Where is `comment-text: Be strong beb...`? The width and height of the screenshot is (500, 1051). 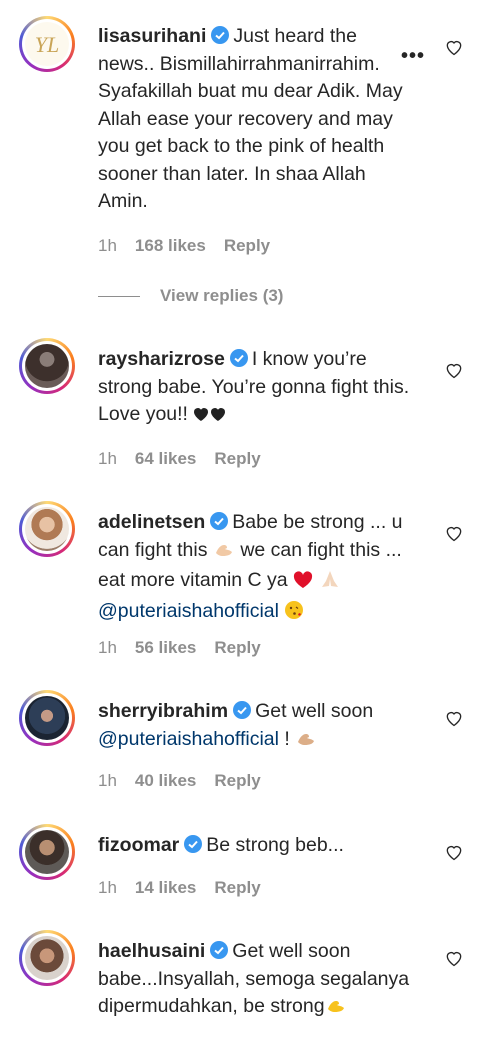 comment-text: Be strong beb... is located at coordinates (275, 845).